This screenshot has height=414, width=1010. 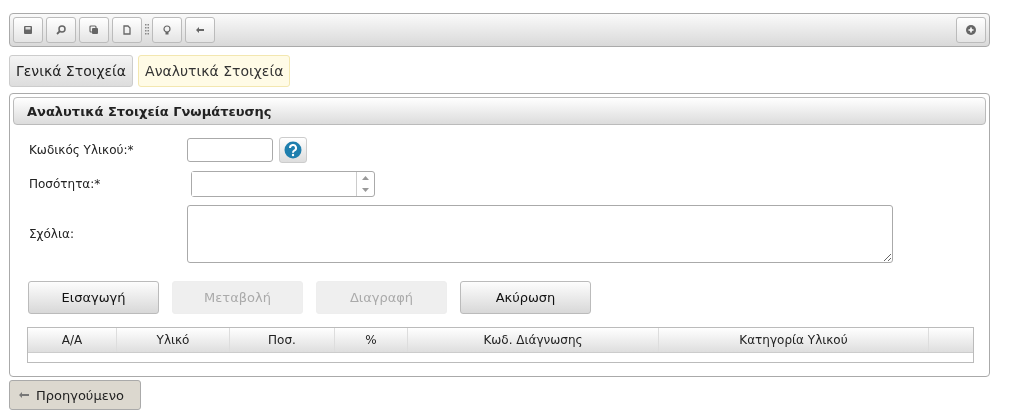 I want to click on help-icon, so click(x=293, y=150).